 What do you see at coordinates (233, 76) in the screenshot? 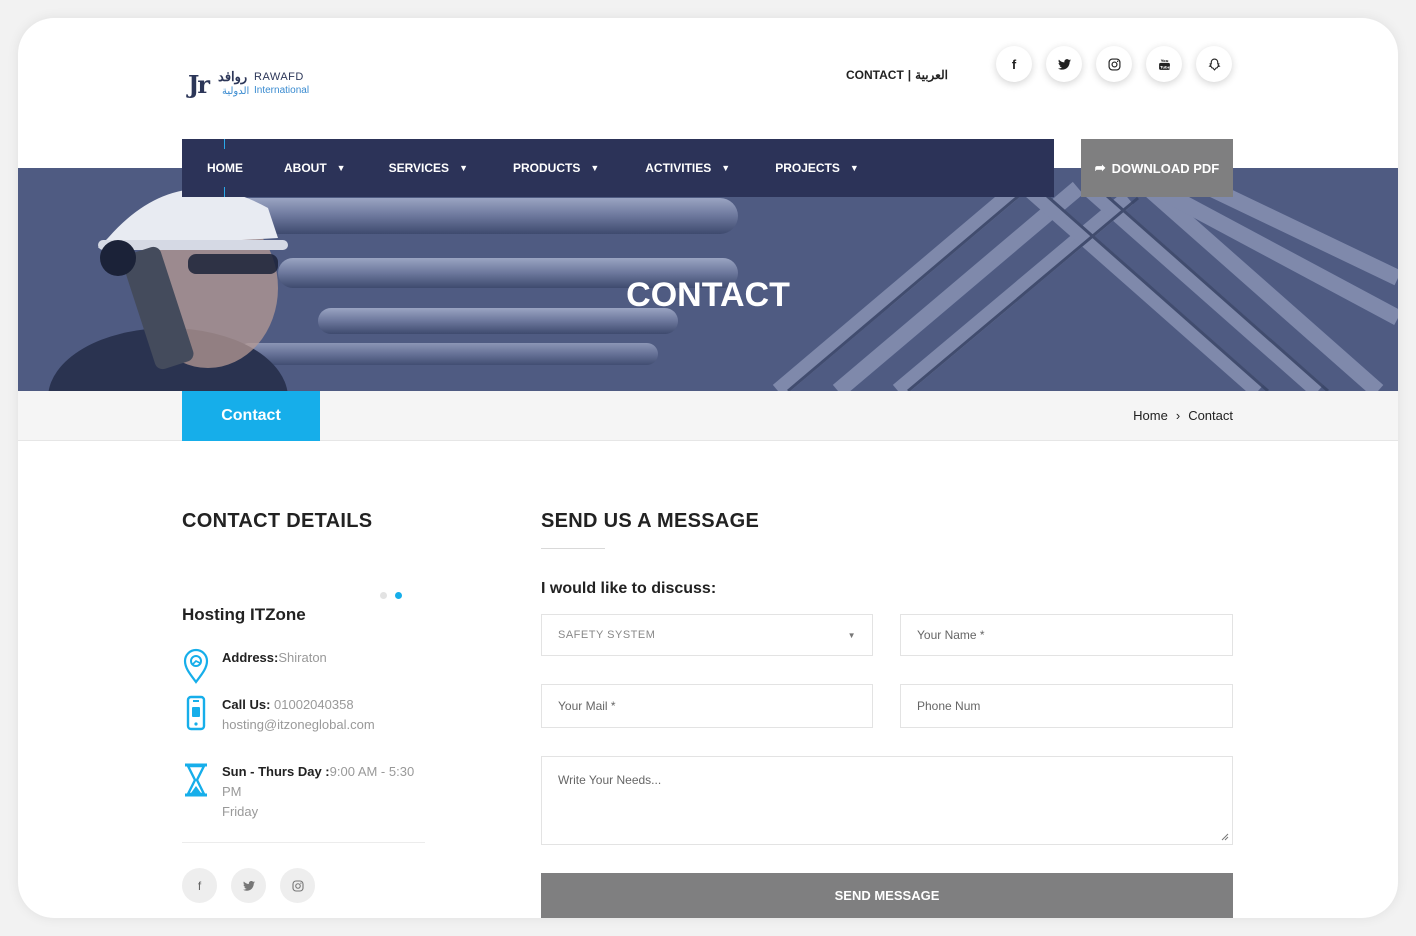
I see `logo-arabic-name: روافد` at bounding box center [233, 76].